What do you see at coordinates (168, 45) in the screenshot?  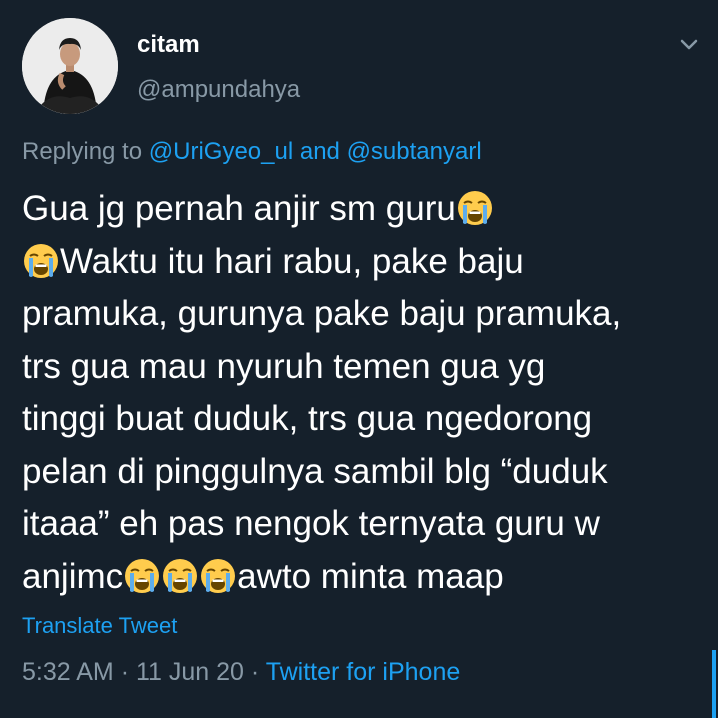 I see `display-name: citam` at bounding box center [168, 45].